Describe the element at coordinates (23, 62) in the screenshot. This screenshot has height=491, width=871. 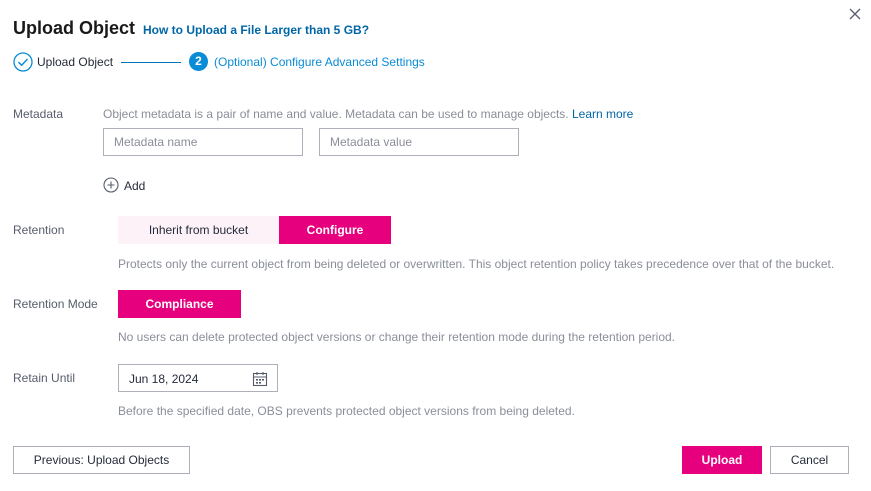
I see `check-circle-icon` at that location.